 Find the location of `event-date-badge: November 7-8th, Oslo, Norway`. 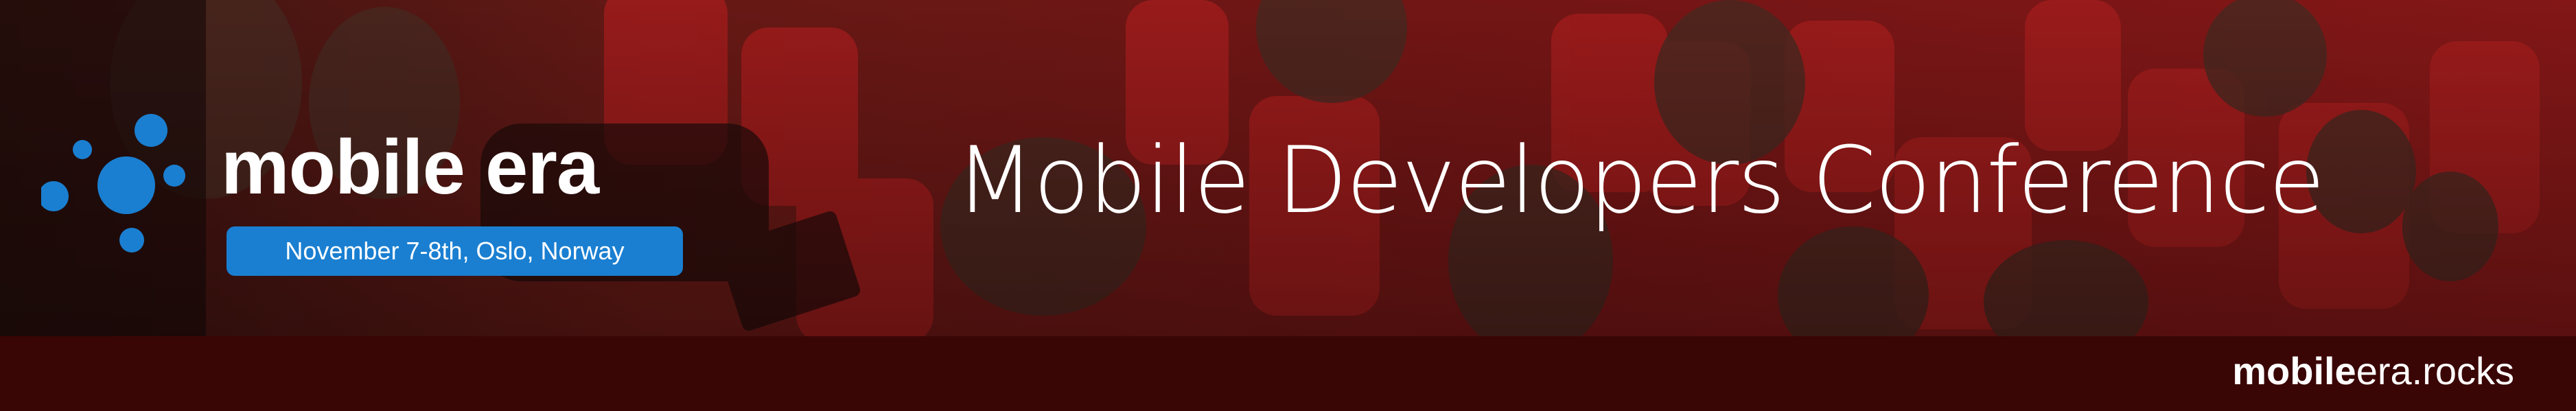

event-date-badge: November 7-8th, Oslo, Norway is located at coordinates (455, 251).